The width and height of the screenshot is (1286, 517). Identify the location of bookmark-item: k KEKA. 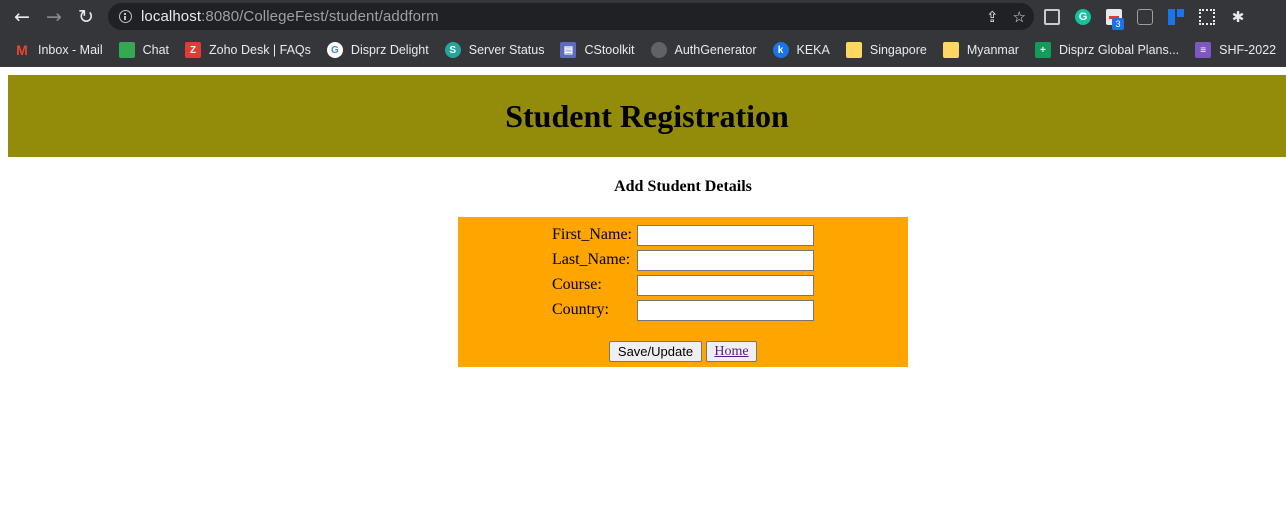
(801, 50).